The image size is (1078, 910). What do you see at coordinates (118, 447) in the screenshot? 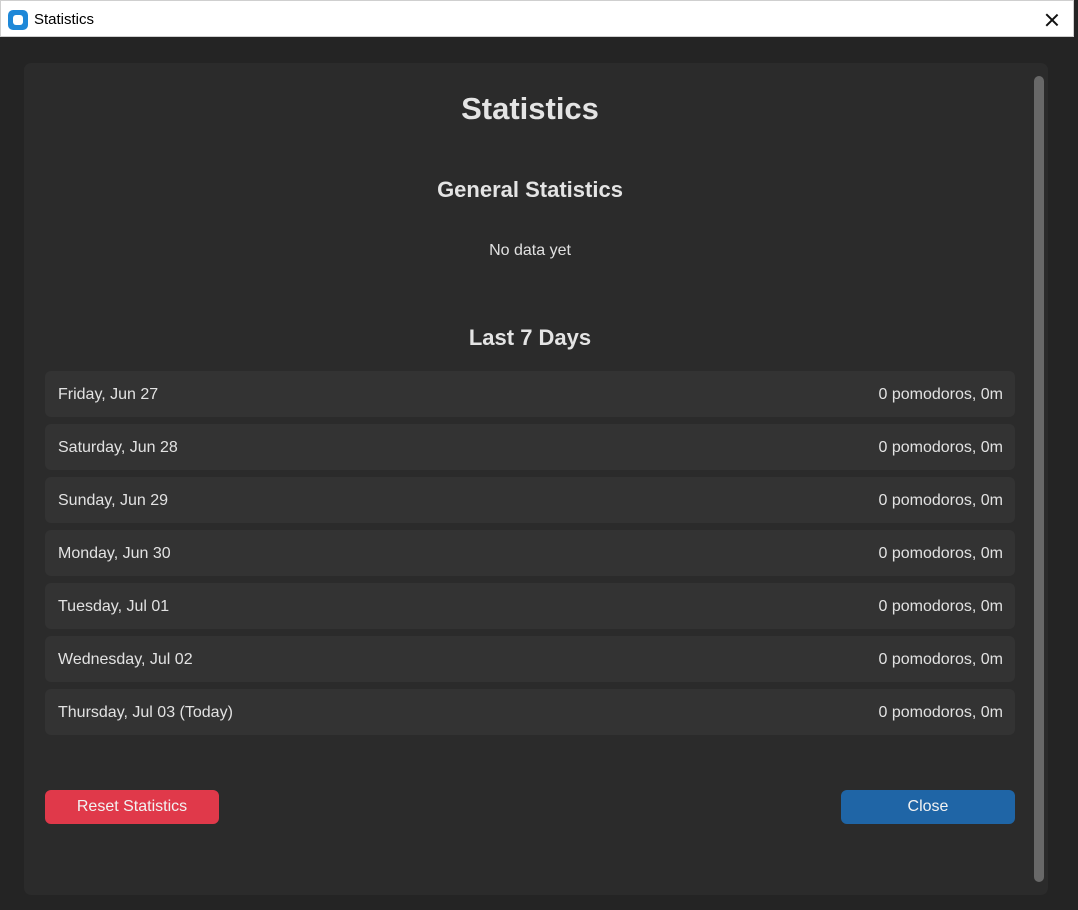
I see `day-label: Saturday, Jun 28` at bounding box center [118, 447].